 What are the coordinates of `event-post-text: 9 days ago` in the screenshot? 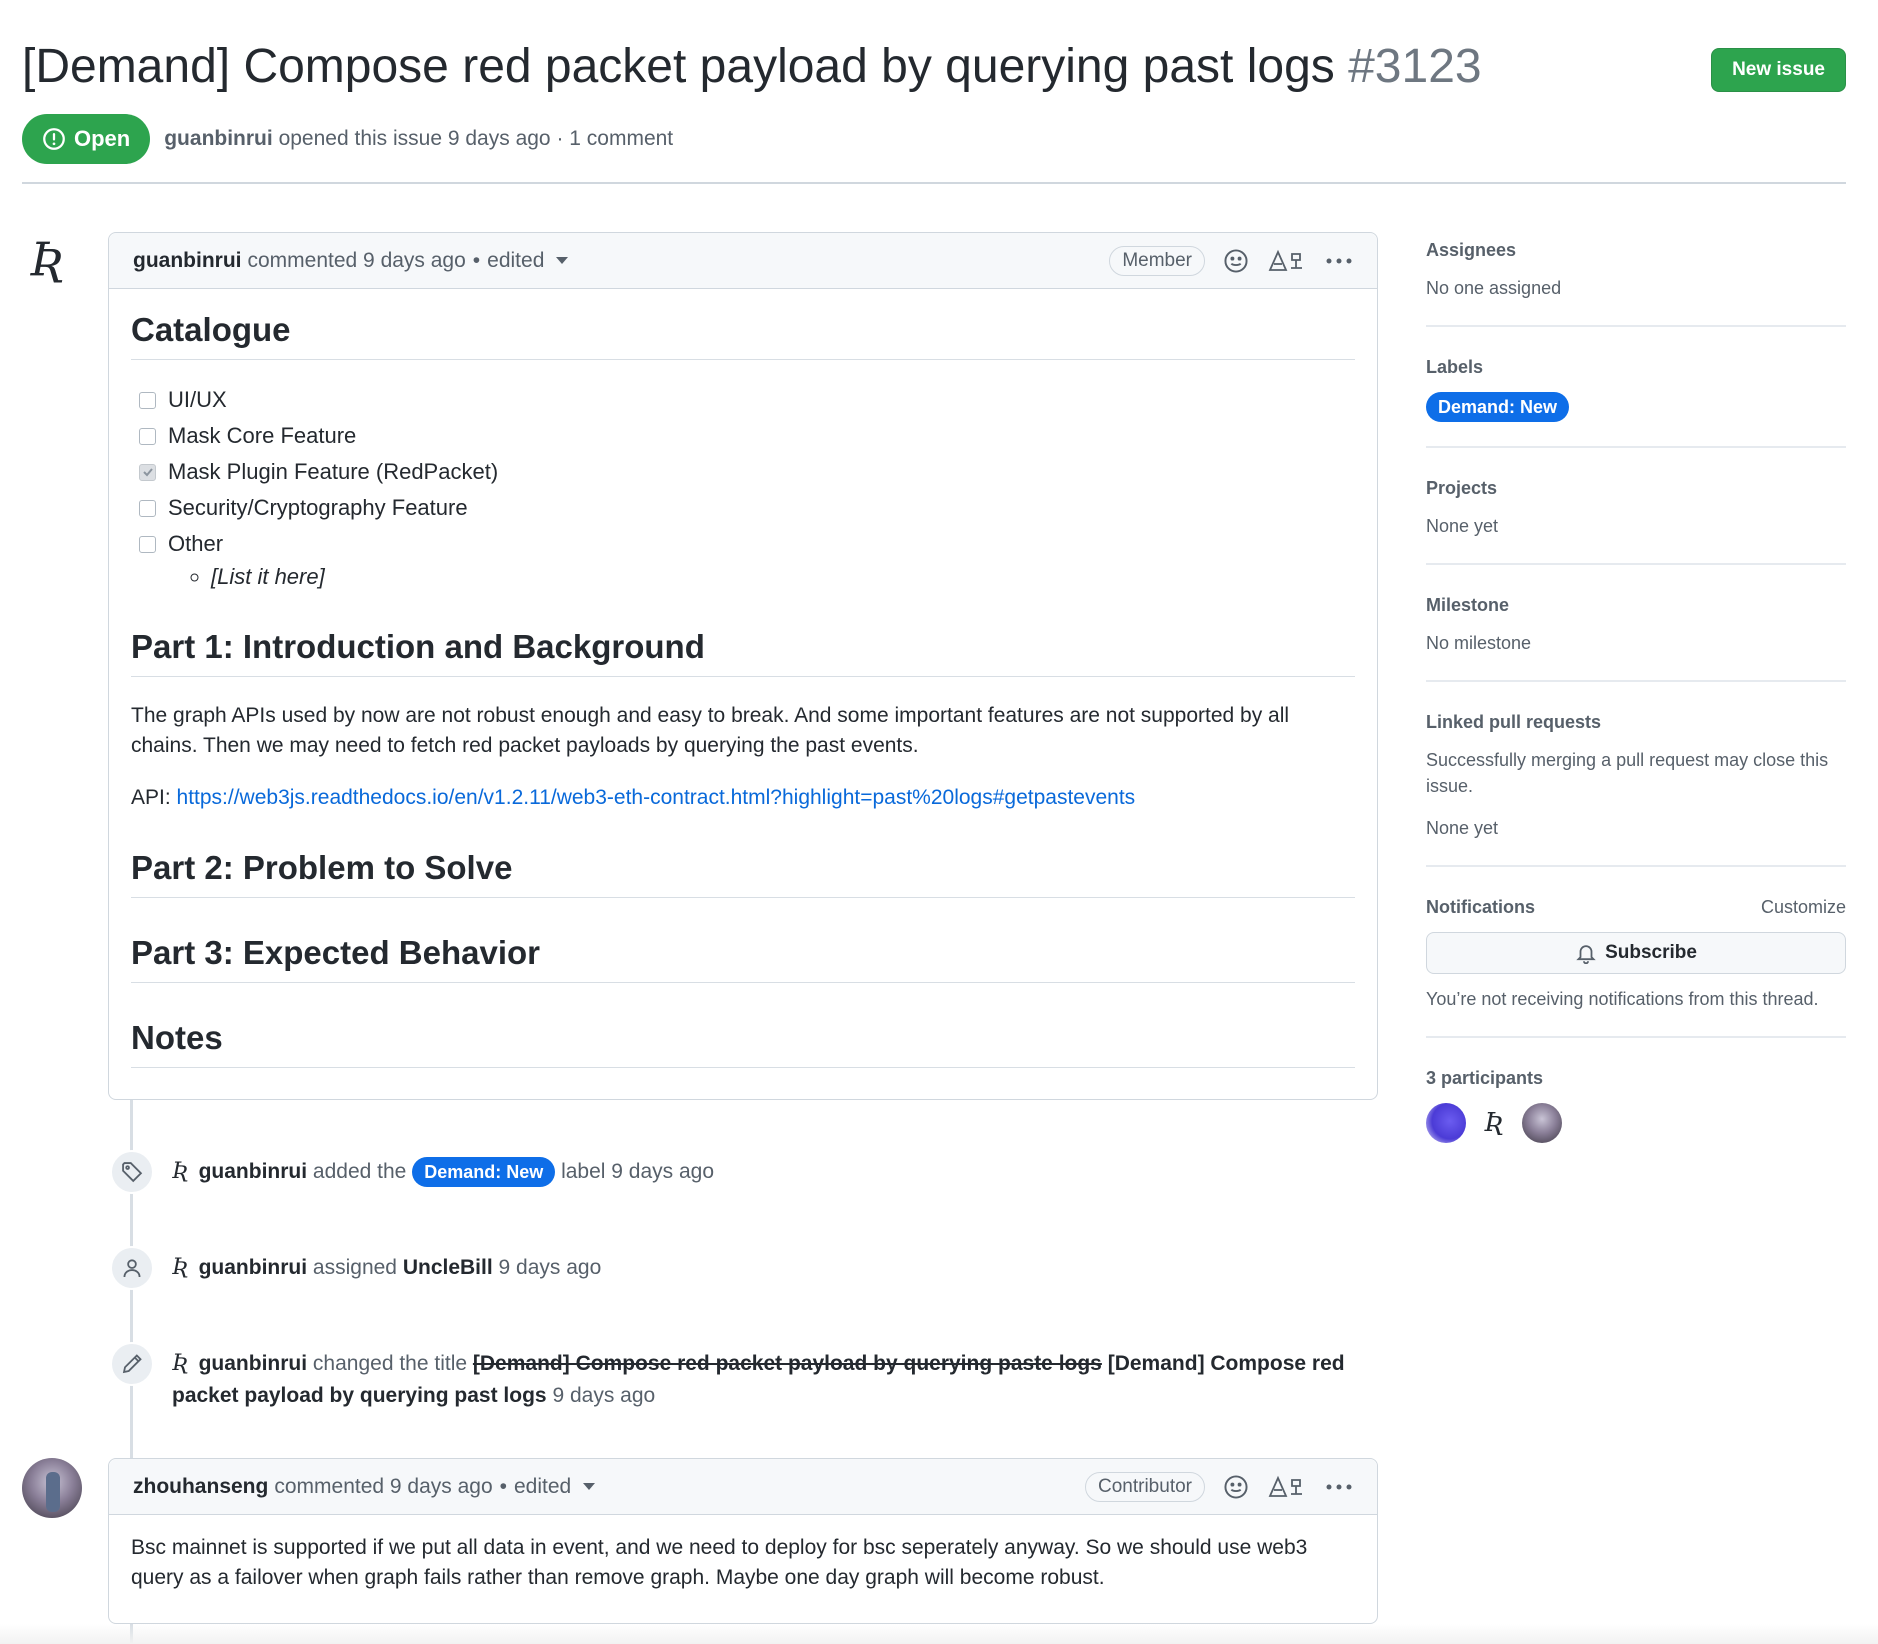 It's located at (550, 1267).